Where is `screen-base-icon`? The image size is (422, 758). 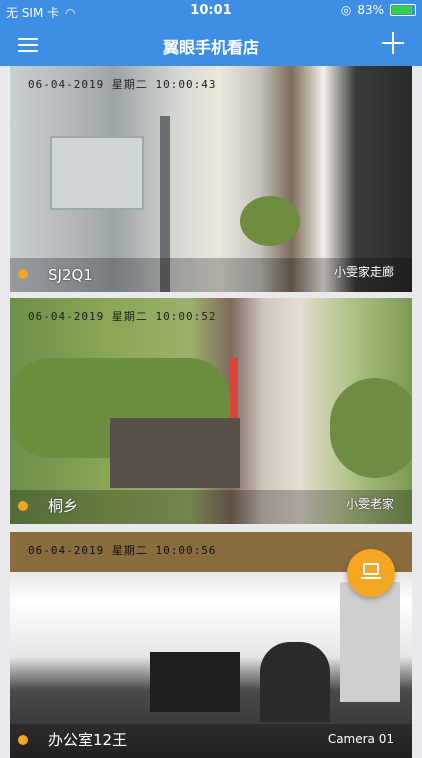
screen-base-icon is located at coordinates (371, 578).